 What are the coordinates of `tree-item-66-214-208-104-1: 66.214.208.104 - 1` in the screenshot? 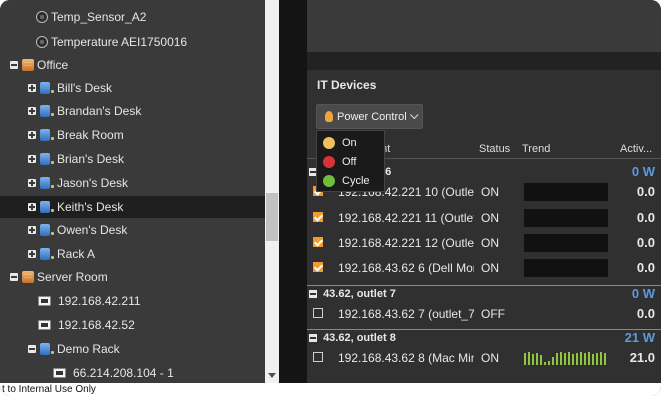 It's located at (113, 372).